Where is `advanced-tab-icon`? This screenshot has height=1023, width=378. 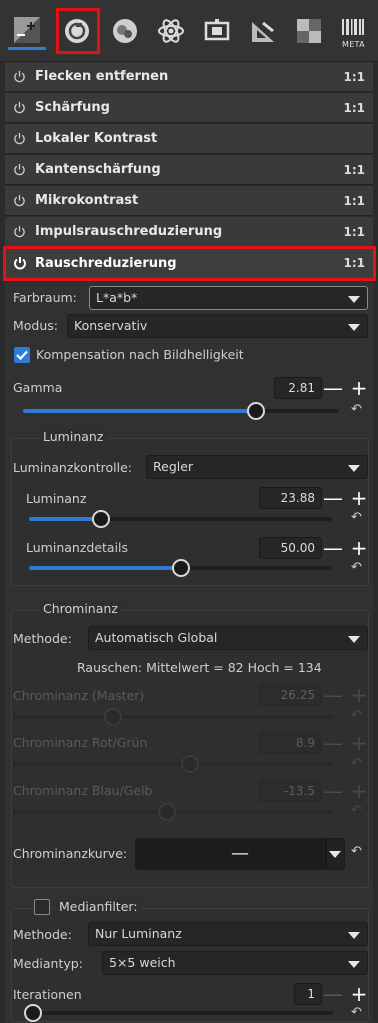 advanced-tab-icon is located at coordinates (171, 31).